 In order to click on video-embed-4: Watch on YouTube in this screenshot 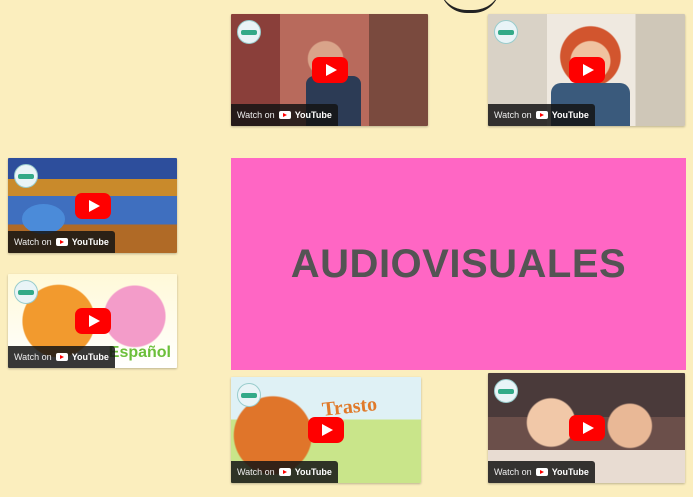, I will do `click(92, 321)`.